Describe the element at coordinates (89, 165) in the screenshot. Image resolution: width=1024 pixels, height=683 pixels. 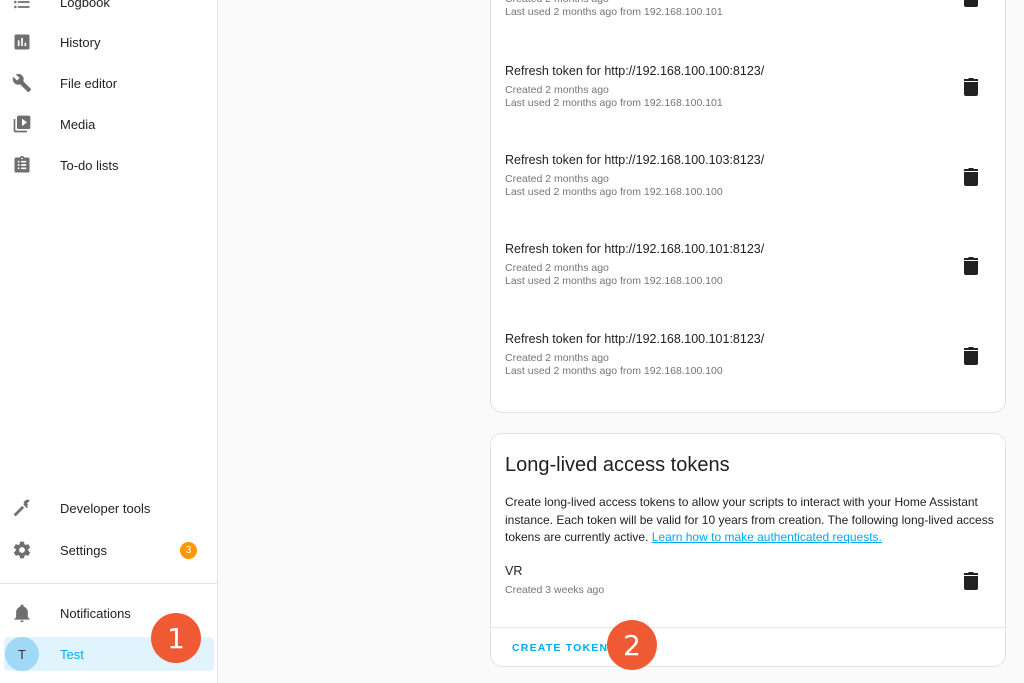
I see `sidebar-item-label: To-do lists` at that location.